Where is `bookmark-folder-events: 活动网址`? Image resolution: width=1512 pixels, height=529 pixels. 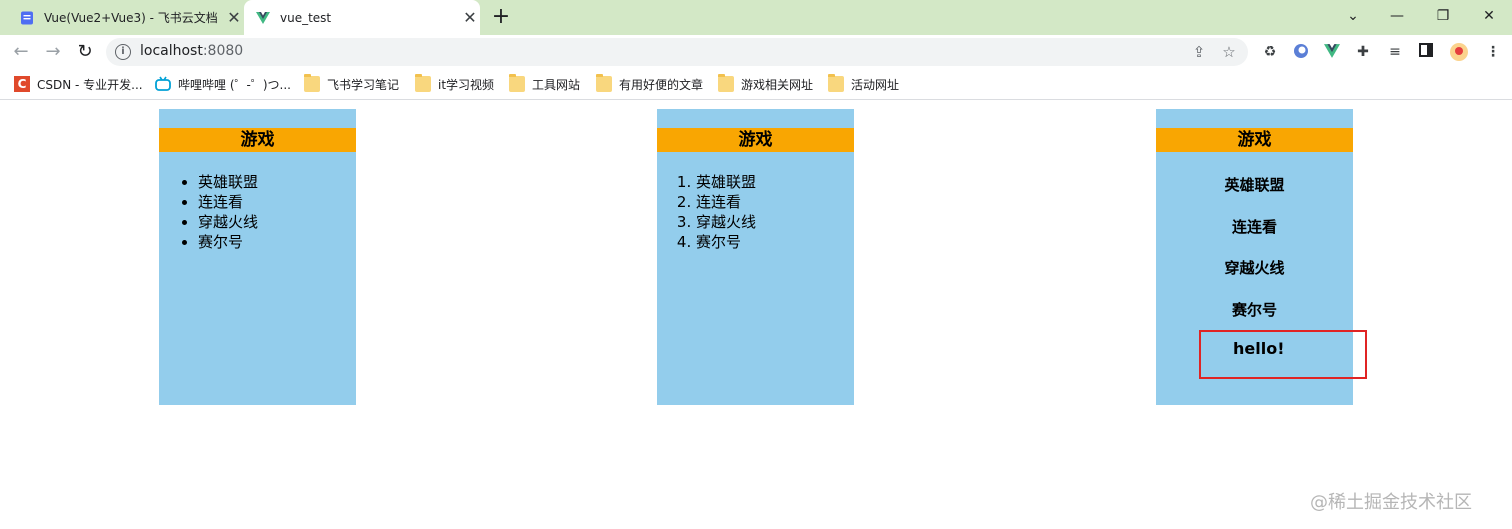
bookmark-folder-events: 活动网址 is located at coordinates (864, 83).